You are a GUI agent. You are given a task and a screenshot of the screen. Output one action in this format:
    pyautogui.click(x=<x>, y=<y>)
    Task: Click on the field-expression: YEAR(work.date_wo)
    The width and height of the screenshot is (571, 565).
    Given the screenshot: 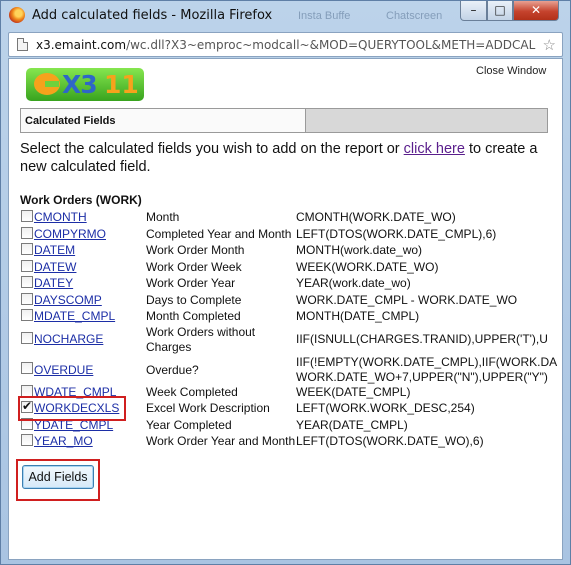 What is the action you would take?
    pyautogui.click(x=353, y=283)
    